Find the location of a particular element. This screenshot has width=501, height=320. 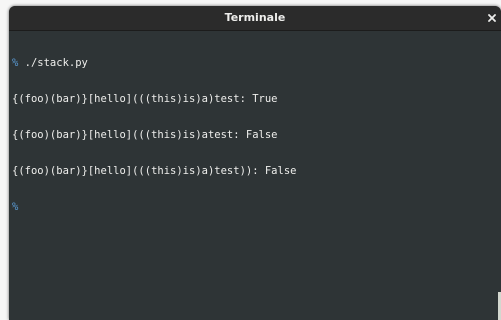

window-title: Terminale is located at coordinates (255, 17).